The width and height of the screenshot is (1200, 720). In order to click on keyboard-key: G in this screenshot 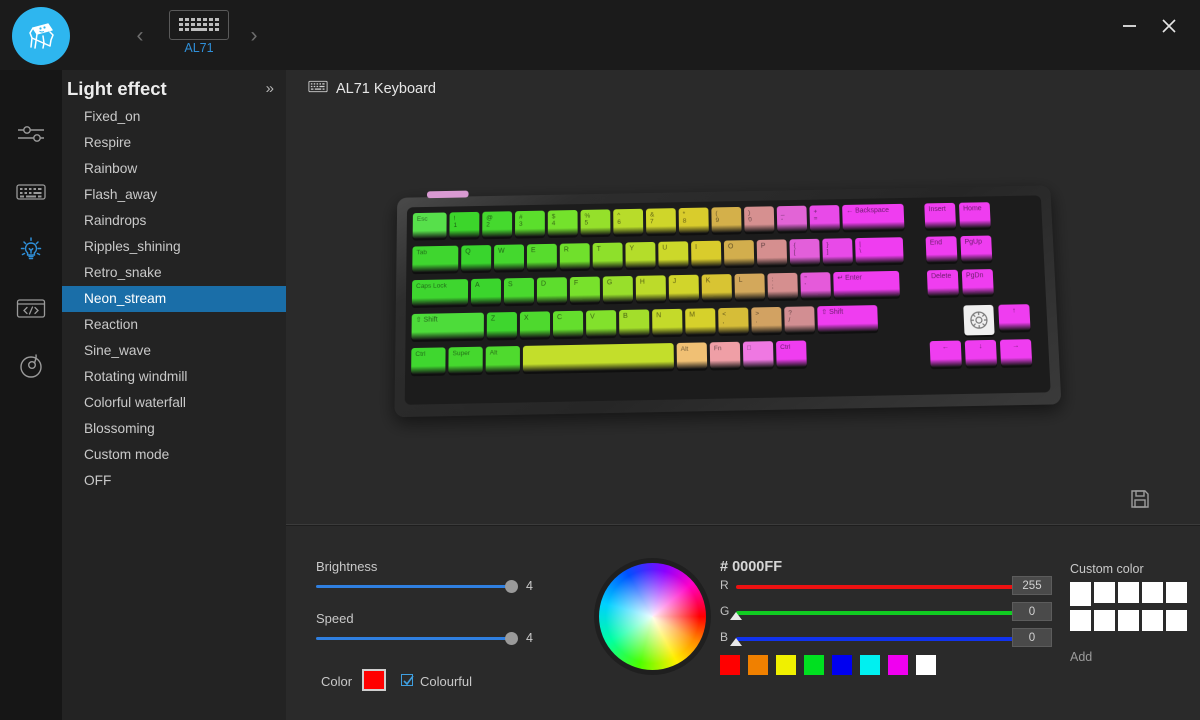, I will do `click(618, 289)`.